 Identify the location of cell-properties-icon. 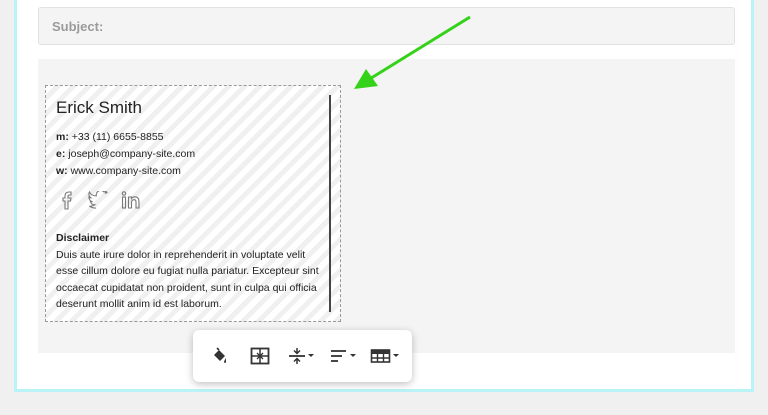
(260, 356).